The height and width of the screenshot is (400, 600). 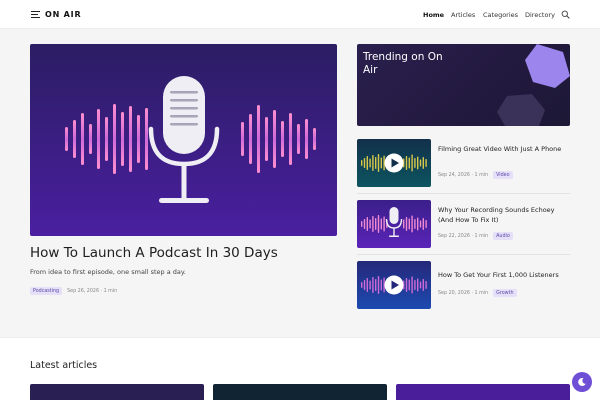 What do you see at coordinates (463, 175) in the screenshot?
I see `card-date: Sep 24, 2026 · 1 min` at bounding box center [463, 175].